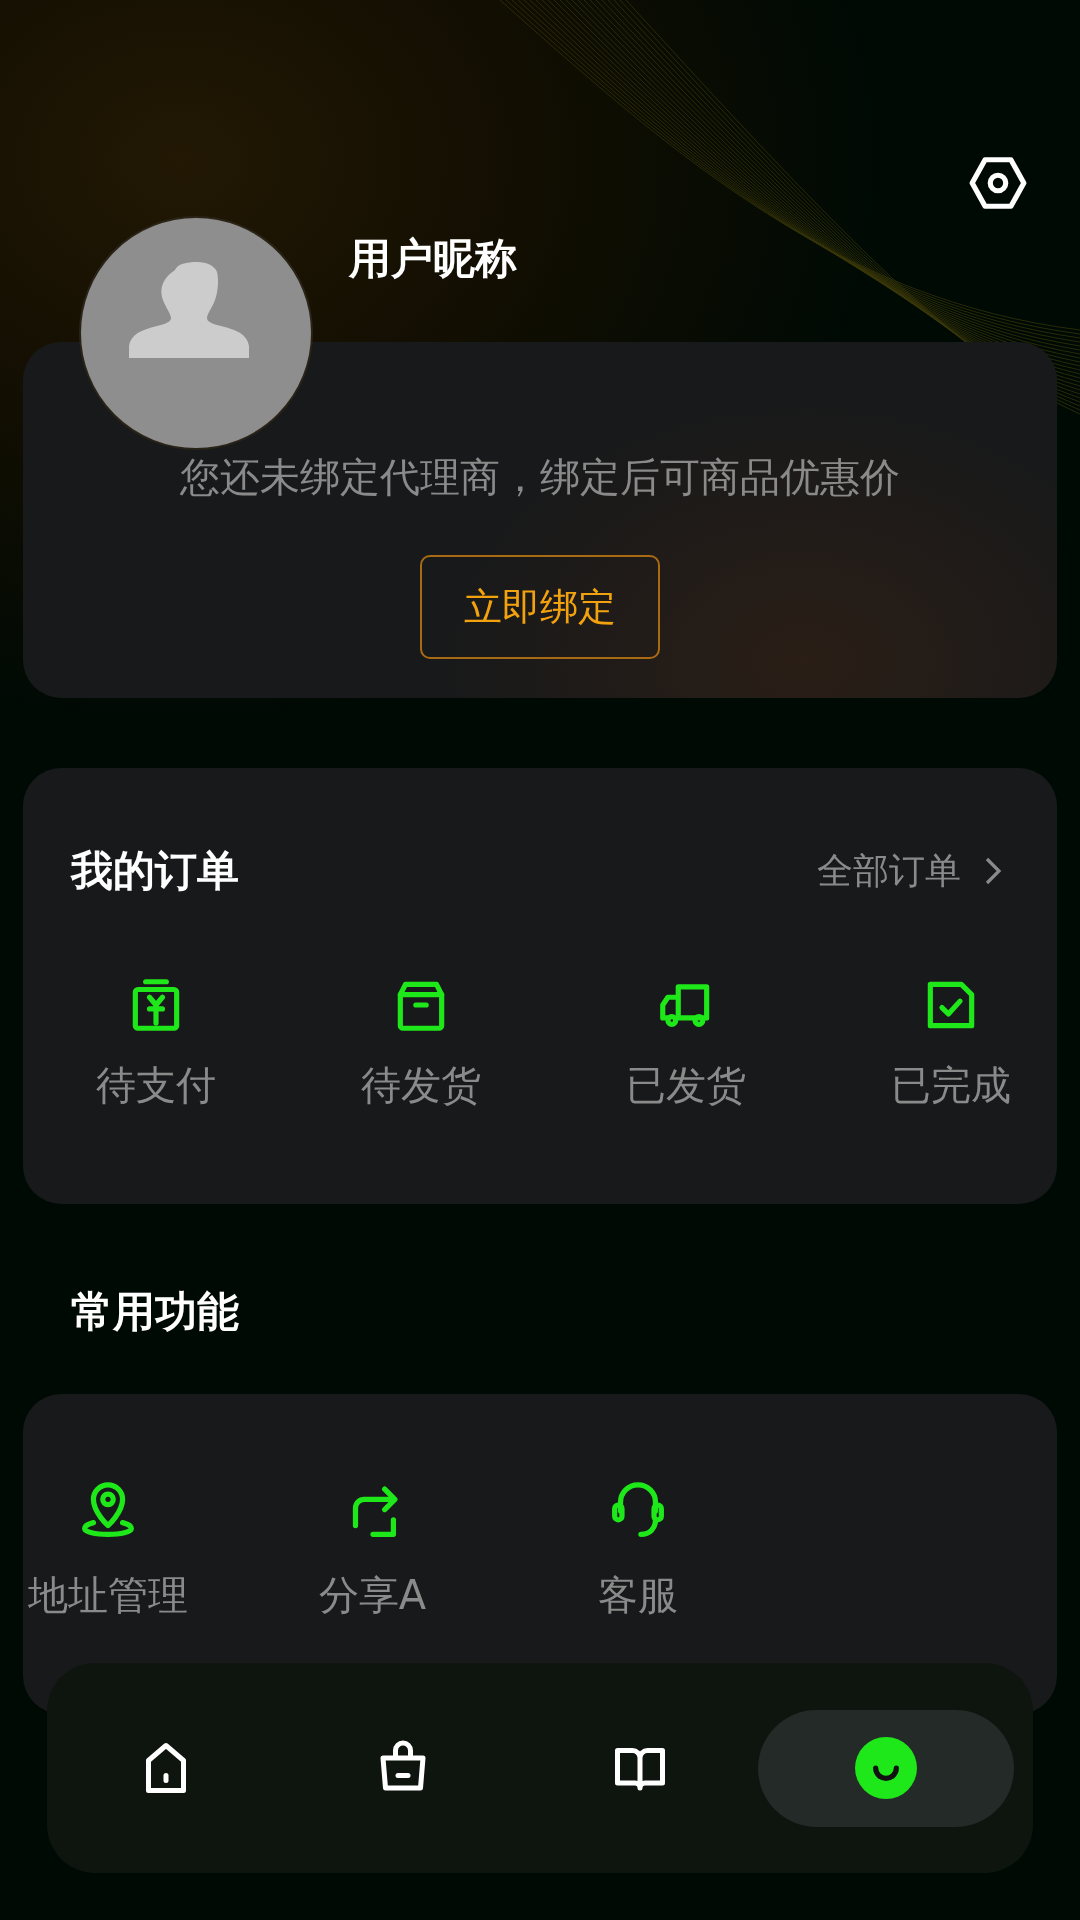  What do you see at coordinates (950, 1085) in the screenshot?
I see `order-status-label: 已完成` at bounding box center [950, 1085].